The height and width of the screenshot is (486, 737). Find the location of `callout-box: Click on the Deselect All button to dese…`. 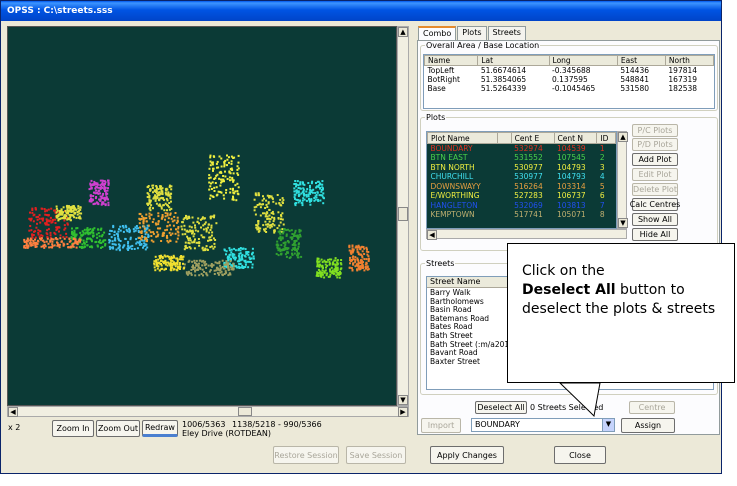

callout-box: Click on the Deselect All button to dese… is located at coordinates (621, 313).